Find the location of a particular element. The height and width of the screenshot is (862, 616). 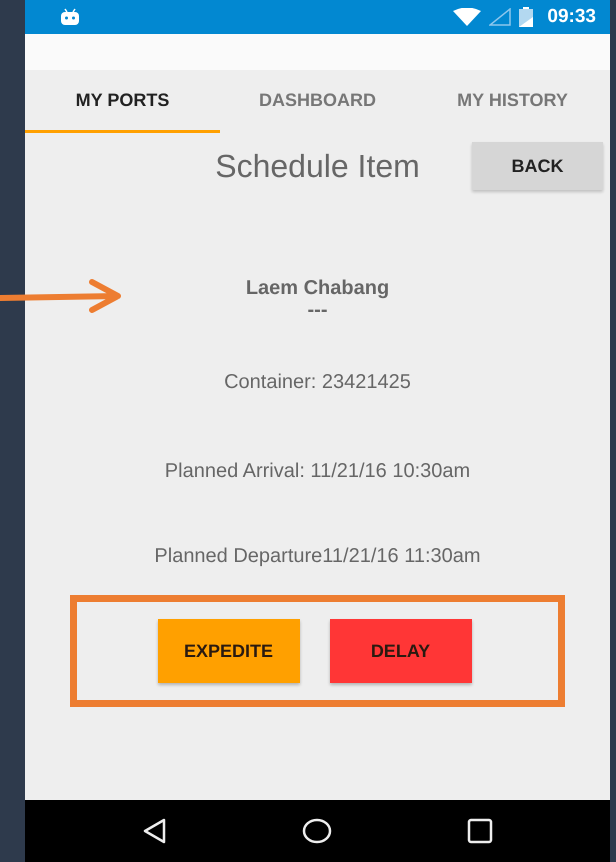

planned-departure: Planned Departure11/21/16 11:30am is located at coordinates (317, 556).